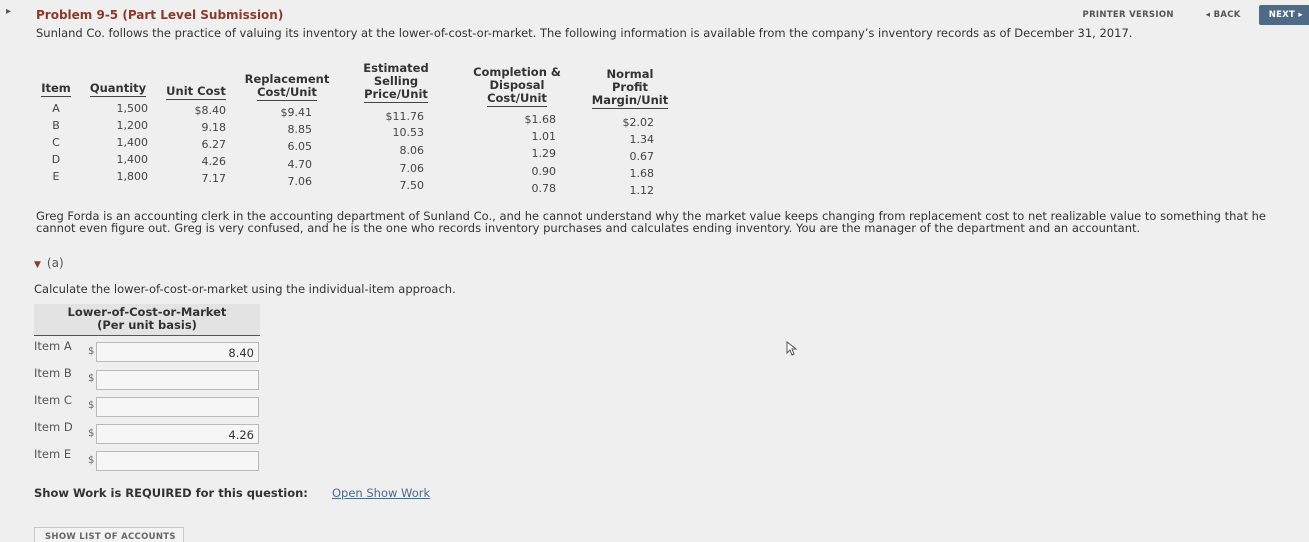 This screenshot has height=542, width=1309. Describe the element at coordinates (412, 168) in the screenshot. I see `row-esp: 7.06` at that location.